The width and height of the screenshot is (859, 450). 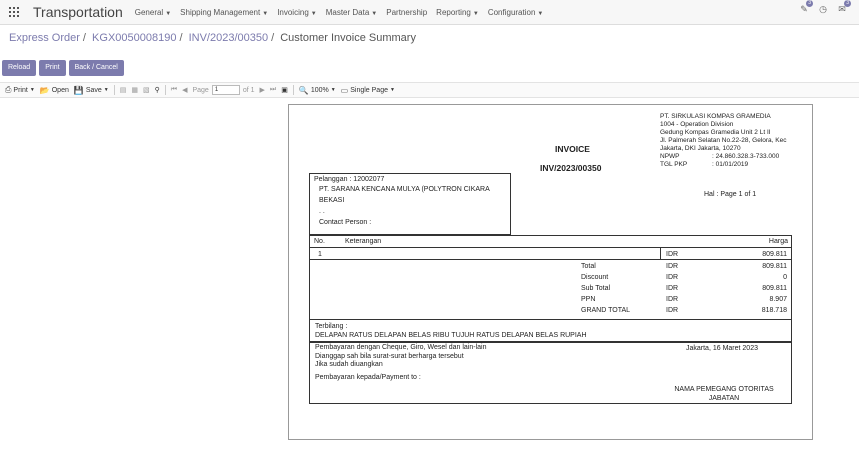 I want to click on page-number-input: 1, so click(x=225, y=90).